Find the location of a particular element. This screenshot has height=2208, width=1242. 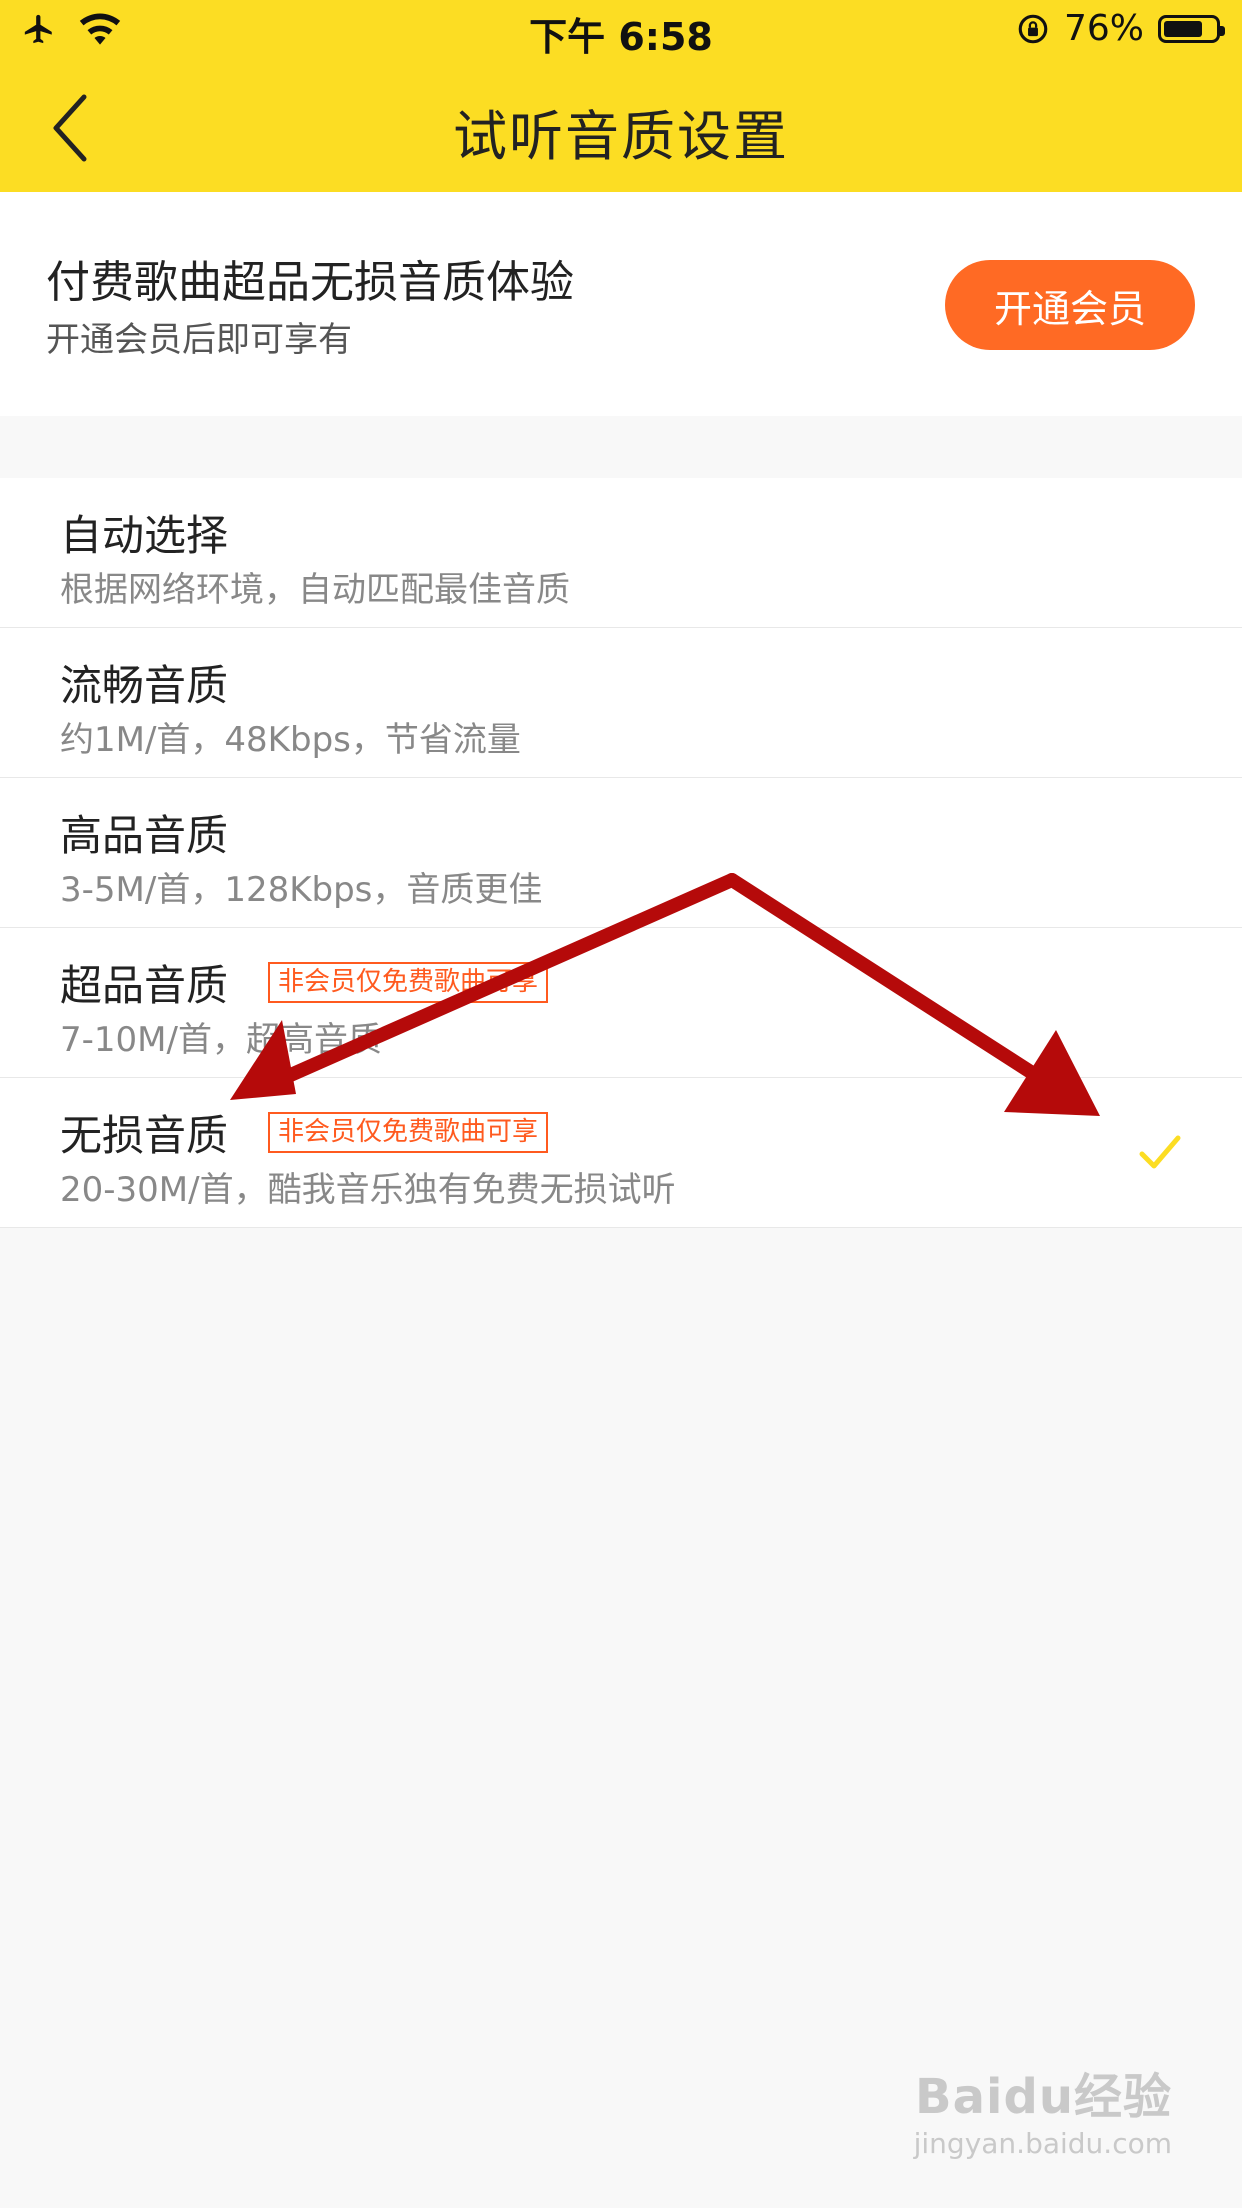

option-title-row: 超品音质 非会员仅免费歌曲可享 is located at coordinates (304, 982).